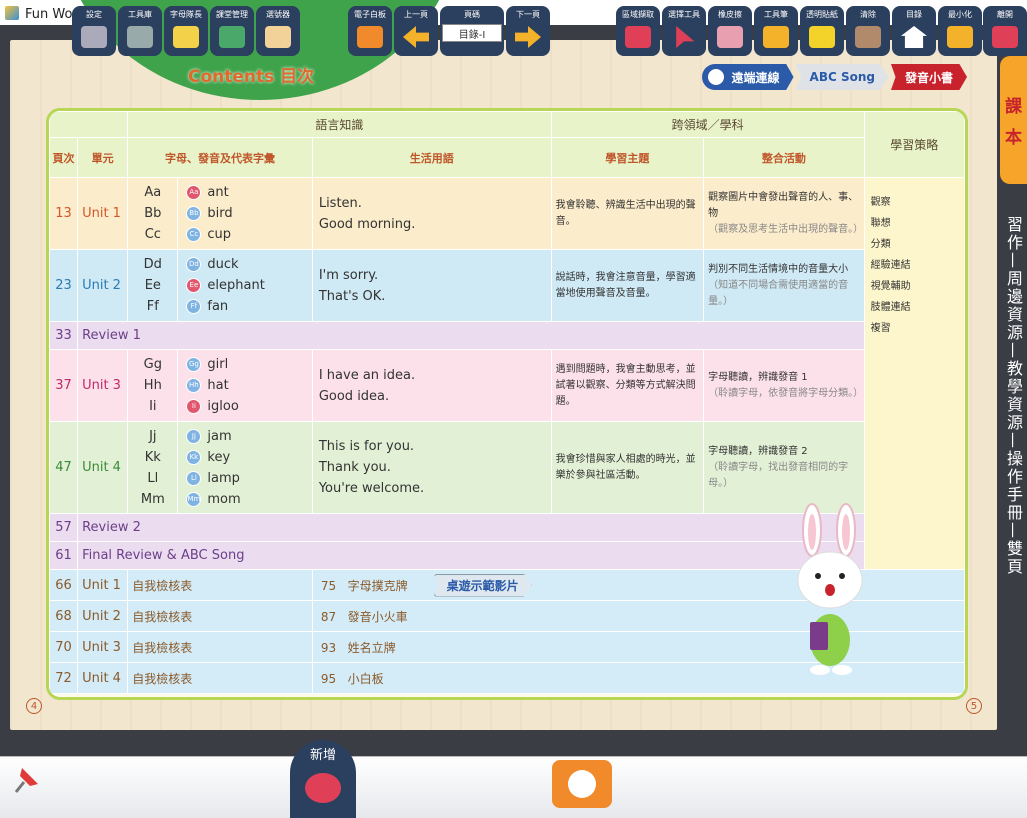  What do you see at coordinates (822, 37) in the screenshot?
I see `sticky-note-icon` at bounding box center [822, 37].